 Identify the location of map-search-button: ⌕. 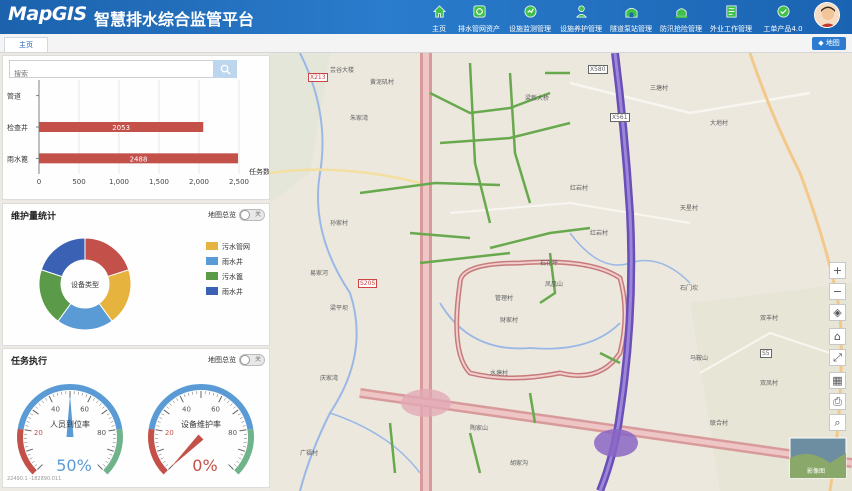
(837, 422).